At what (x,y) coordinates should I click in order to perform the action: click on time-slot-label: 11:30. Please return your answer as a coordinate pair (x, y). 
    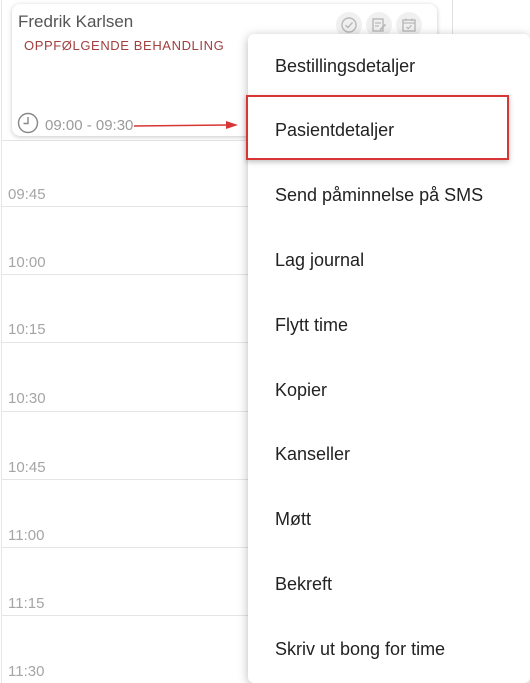
    Looking at the image, I should click on (26, 671).